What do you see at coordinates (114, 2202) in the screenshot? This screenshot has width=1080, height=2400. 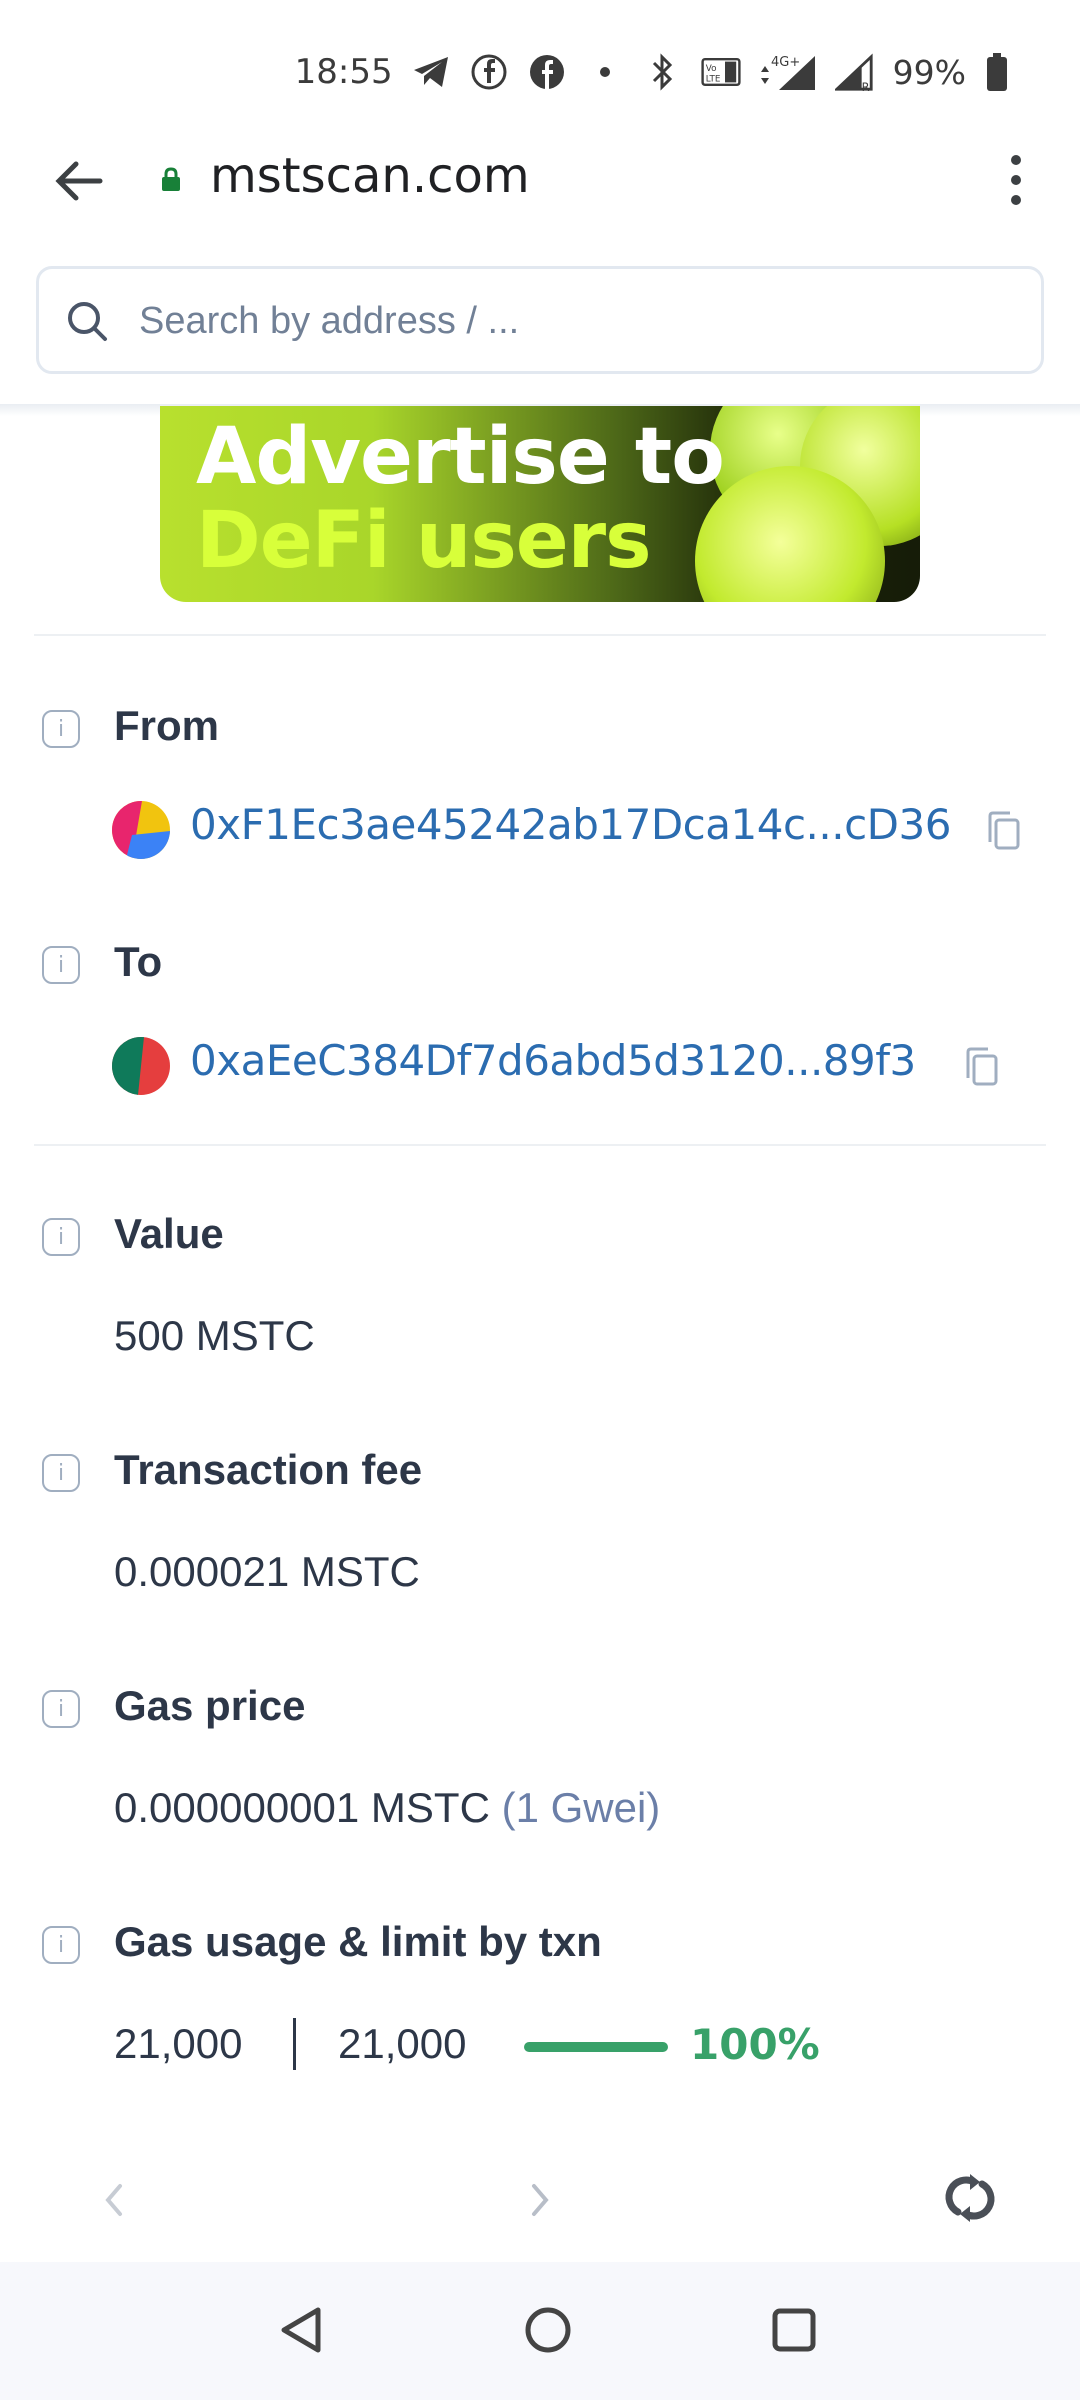 I see `chevron-left-icon` at bounding box center [114, 2202].